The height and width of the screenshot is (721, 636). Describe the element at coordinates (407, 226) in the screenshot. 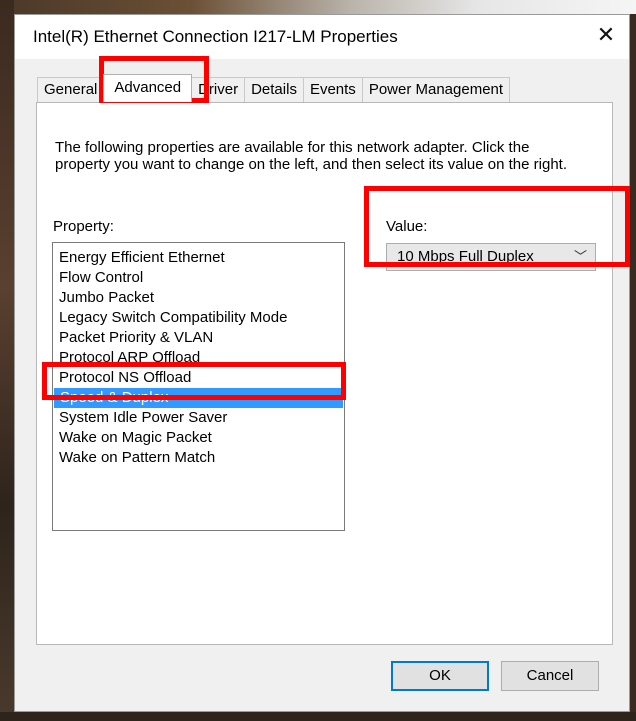

I see `value-label: Value:` at that location.